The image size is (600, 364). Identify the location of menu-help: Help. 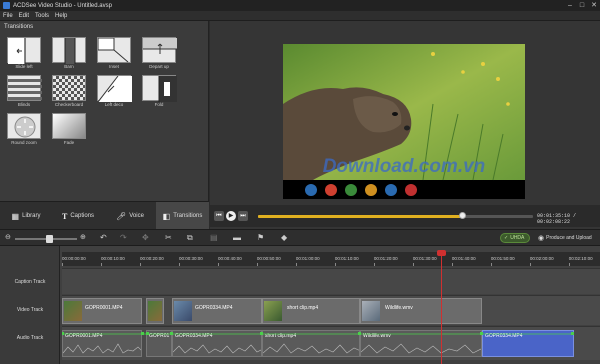
(61, 16).